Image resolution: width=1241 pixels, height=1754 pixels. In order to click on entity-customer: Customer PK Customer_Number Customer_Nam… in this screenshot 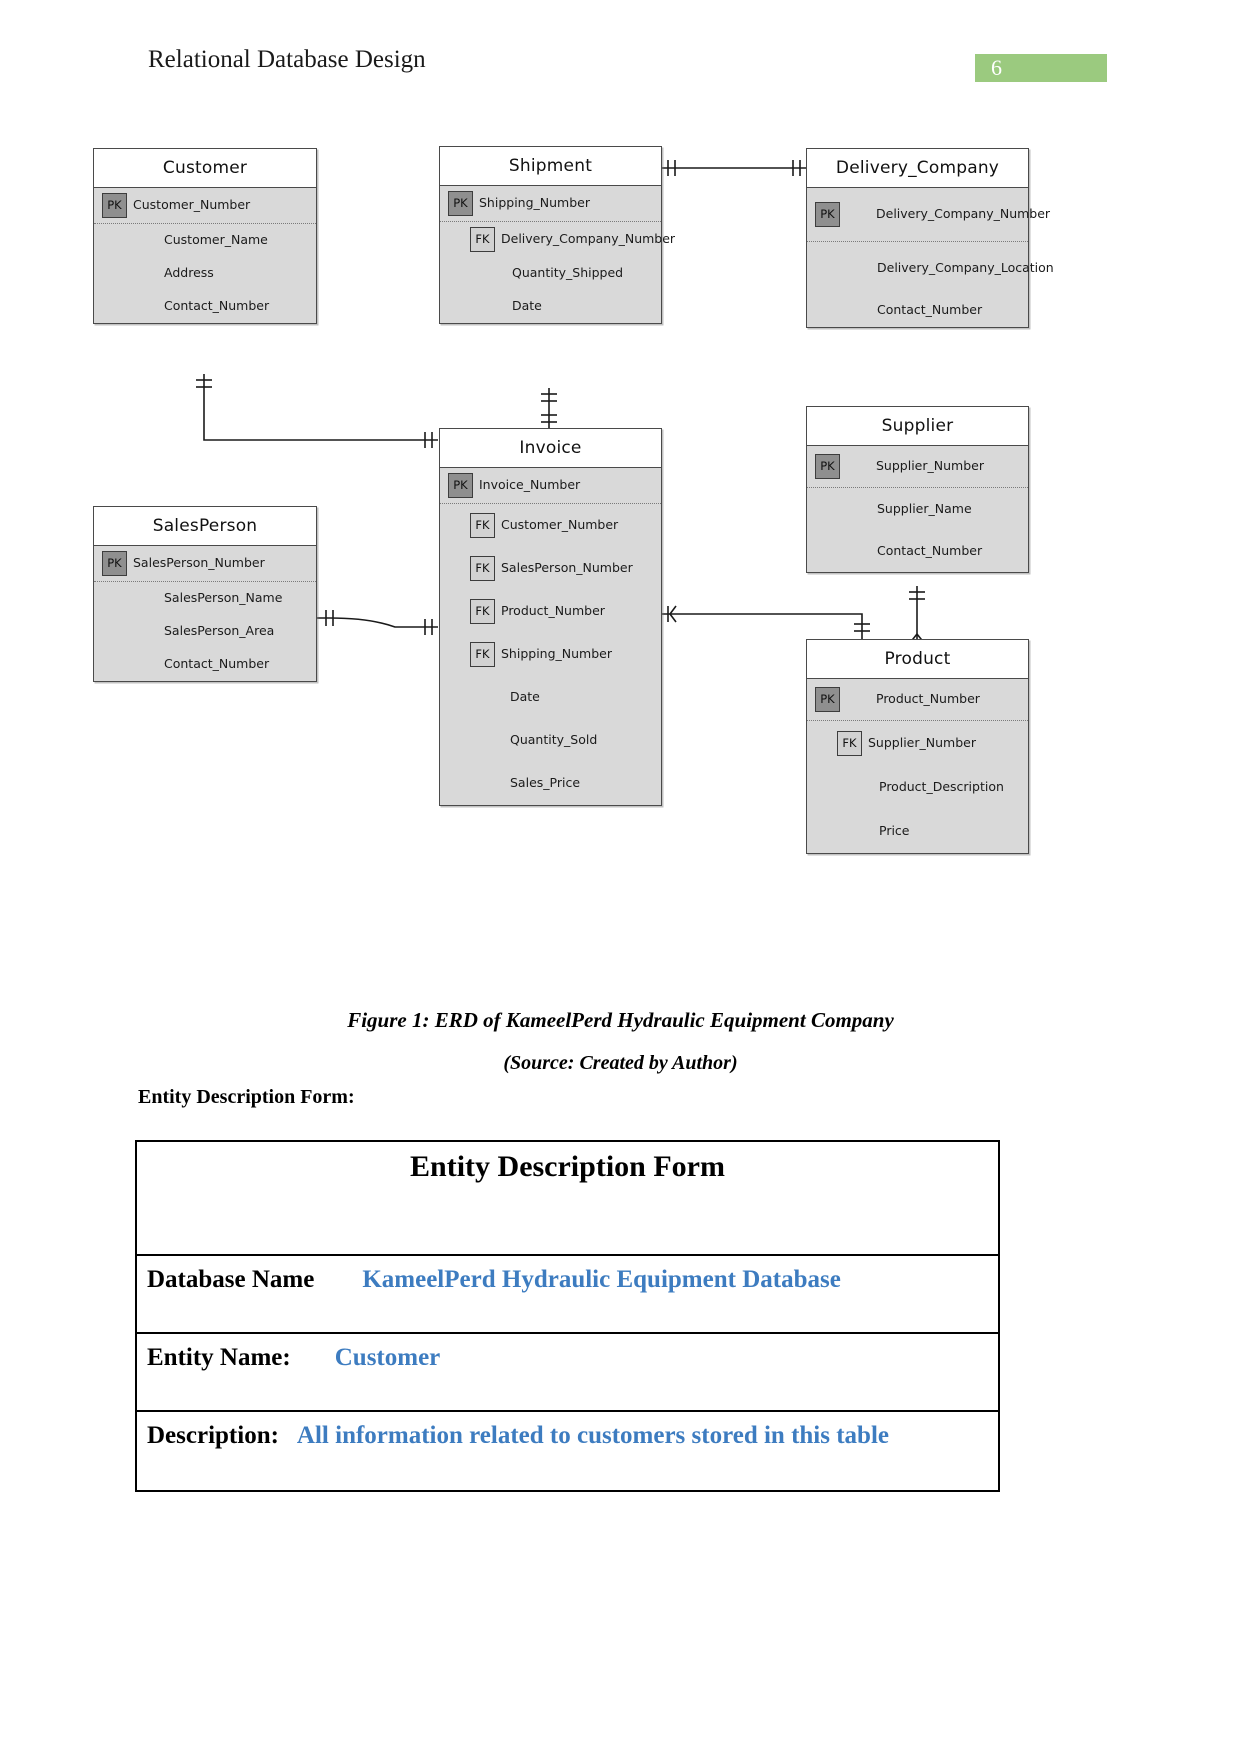, I will do `click(205, 236)`.